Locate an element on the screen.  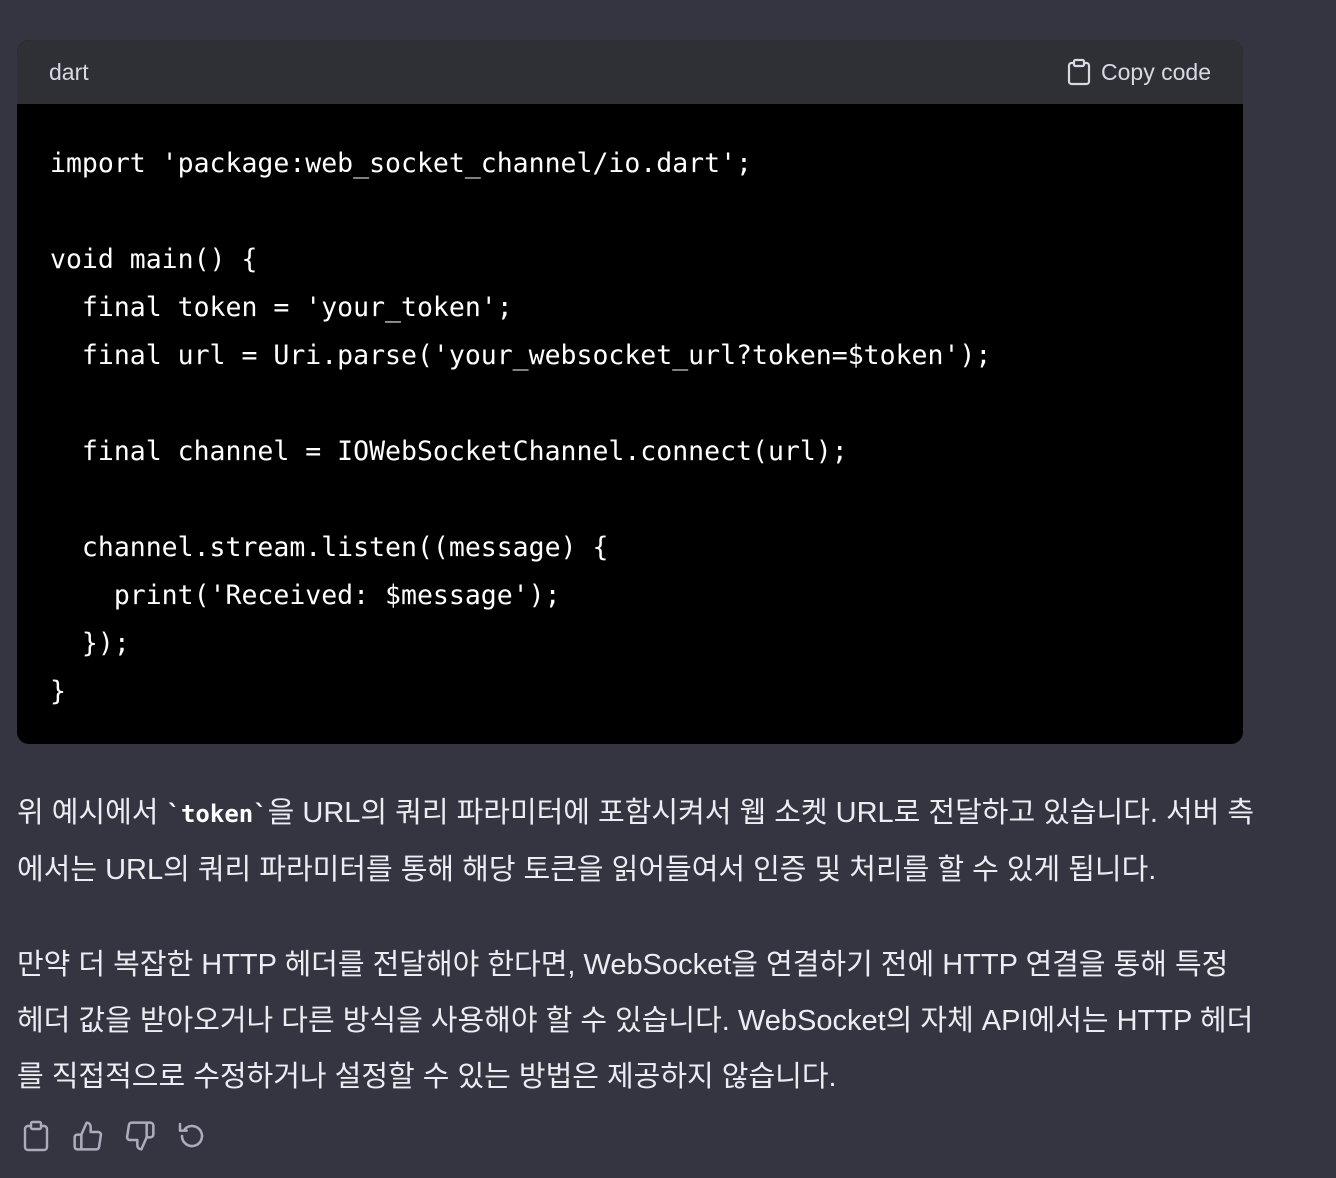
regenerate-icon is located at coordinates (192, 1138).